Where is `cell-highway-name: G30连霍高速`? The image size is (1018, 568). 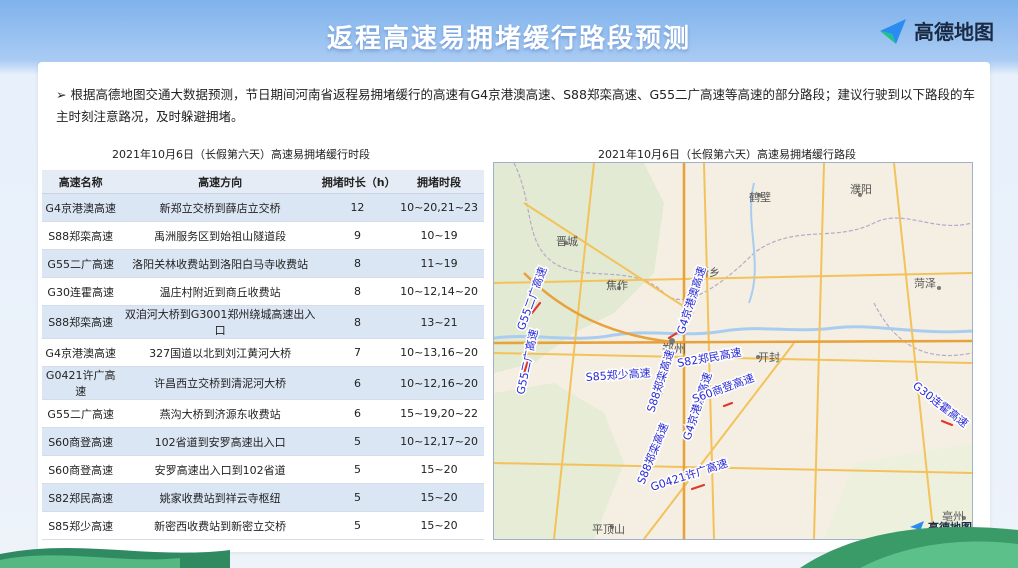
cell-highway-name: G30连霍高速 is located at coordinates (81, 291).